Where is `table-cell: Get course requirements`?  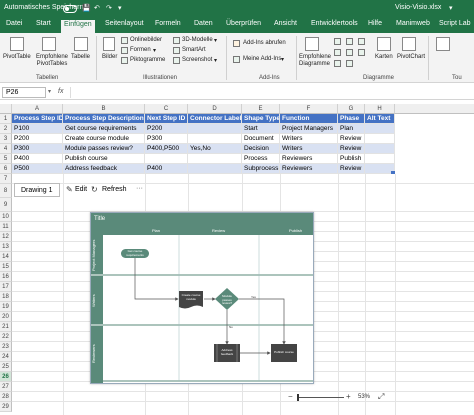
table-cell: Get course requirements is located at coordinates (104, 129).